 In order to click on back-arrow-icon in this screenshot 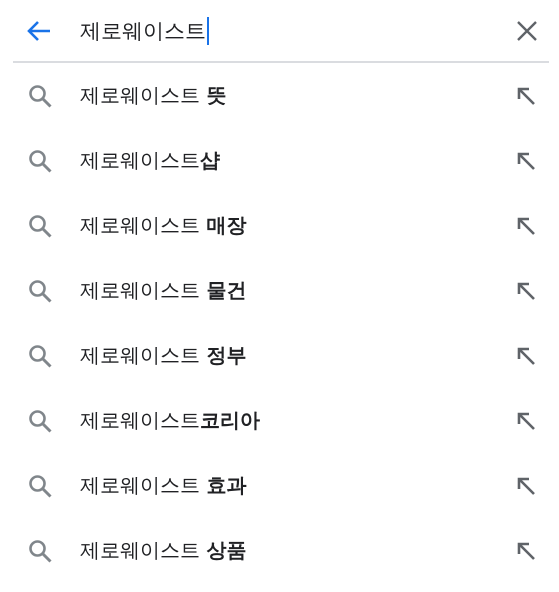, I will do `click(39, 31)`.